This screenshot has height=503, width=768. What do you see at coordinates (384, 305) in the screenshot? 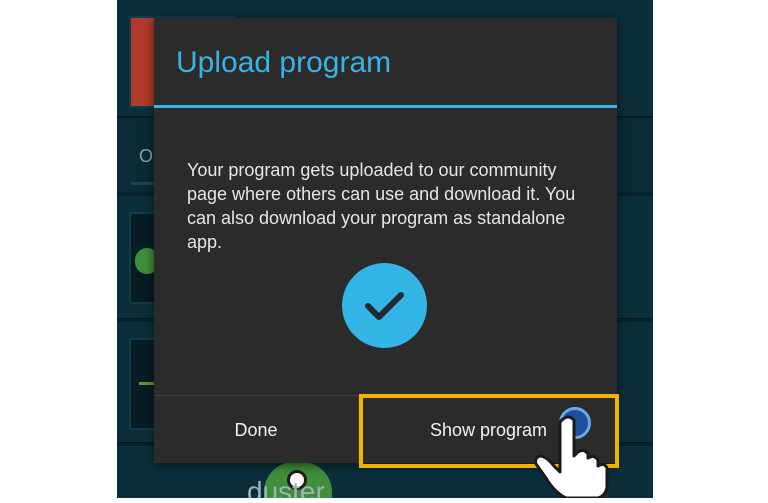
I see `checkmark-icon` at bounding box center [384, 305].